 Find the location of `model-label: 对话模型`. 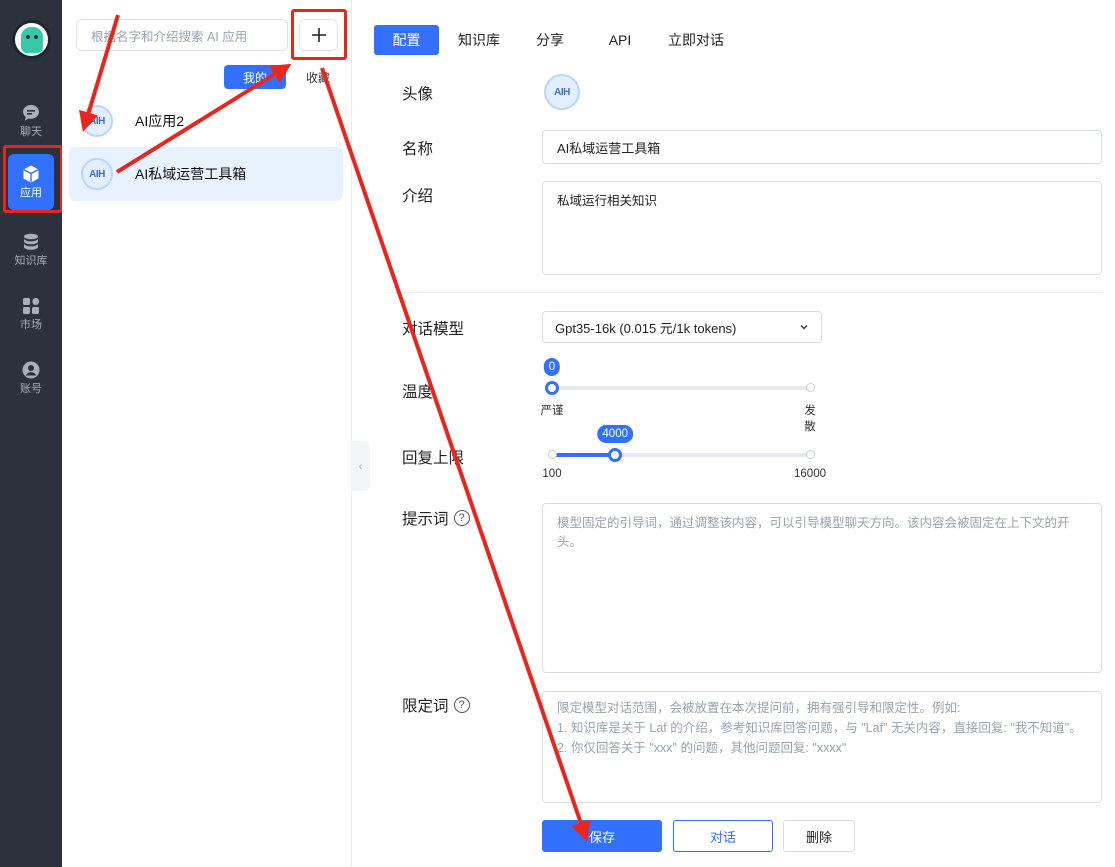

model-label: 对话模型 is located at coordinates (433, 329).